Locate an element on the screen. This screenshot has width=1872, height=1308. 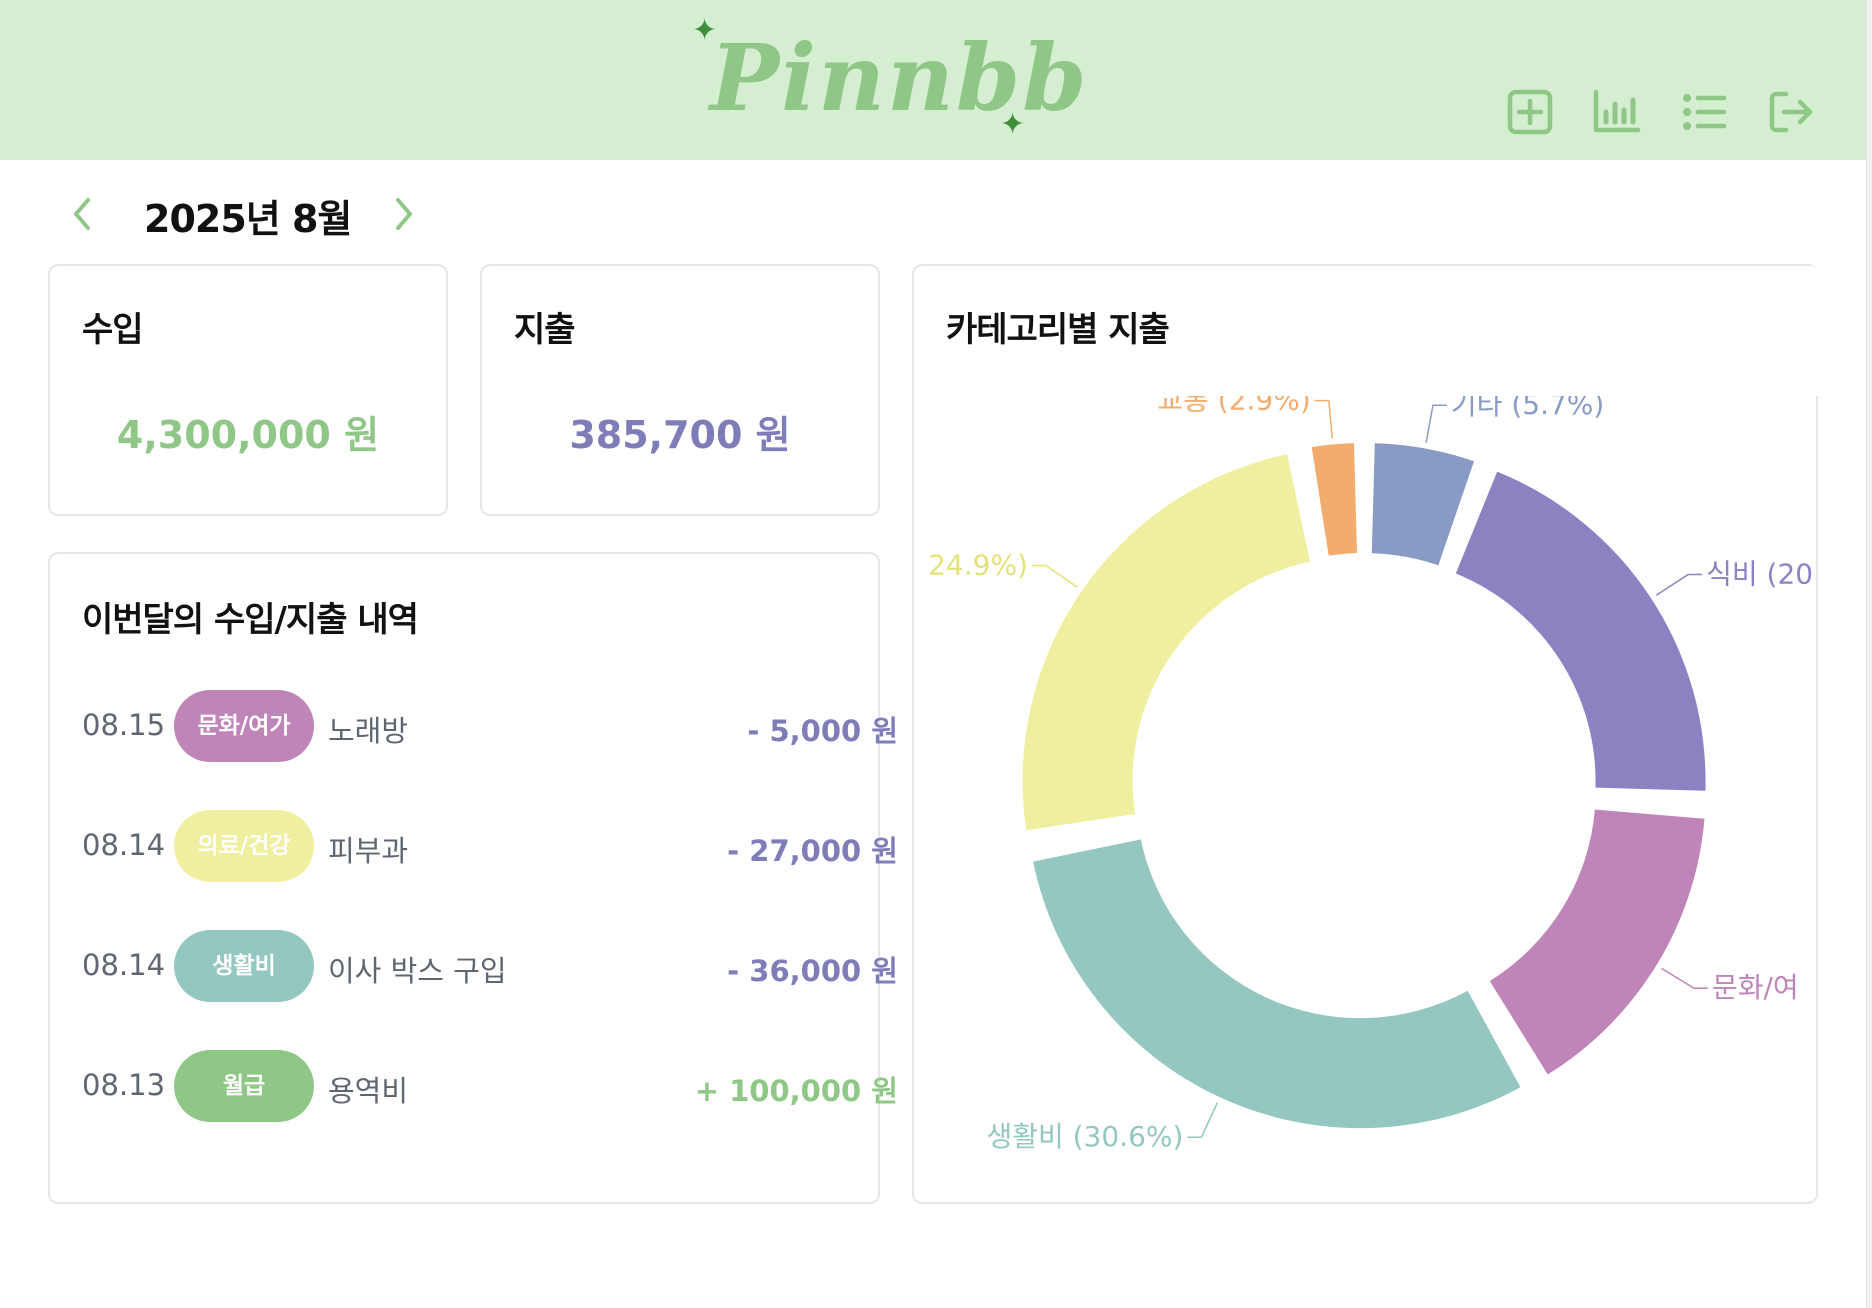
transactions-title: 이번달의 수입/지출 내역 is located at coordinates (250, 620).